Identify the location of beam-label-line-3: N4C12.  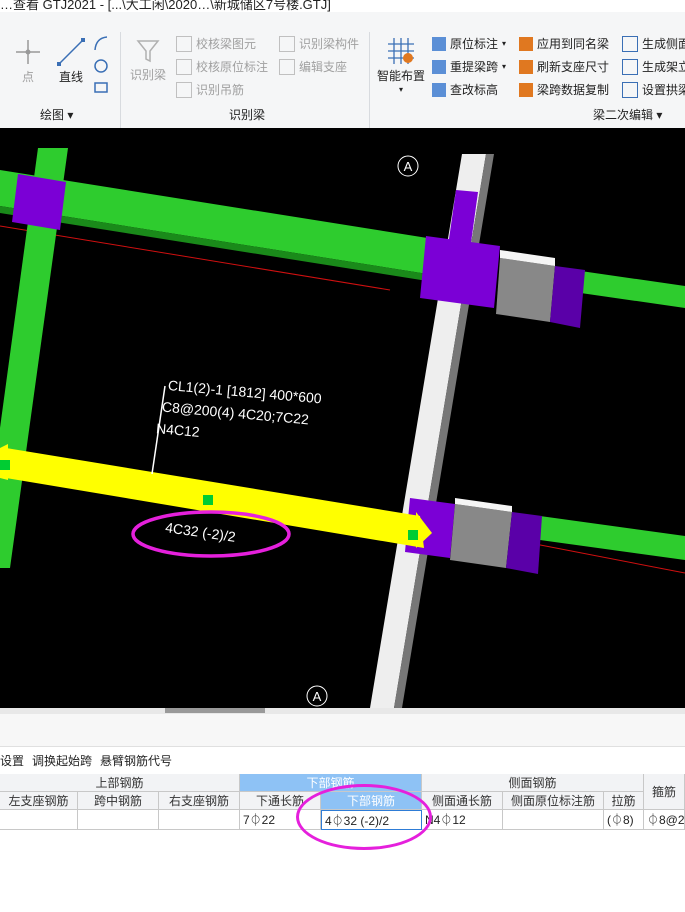
(177, 430).